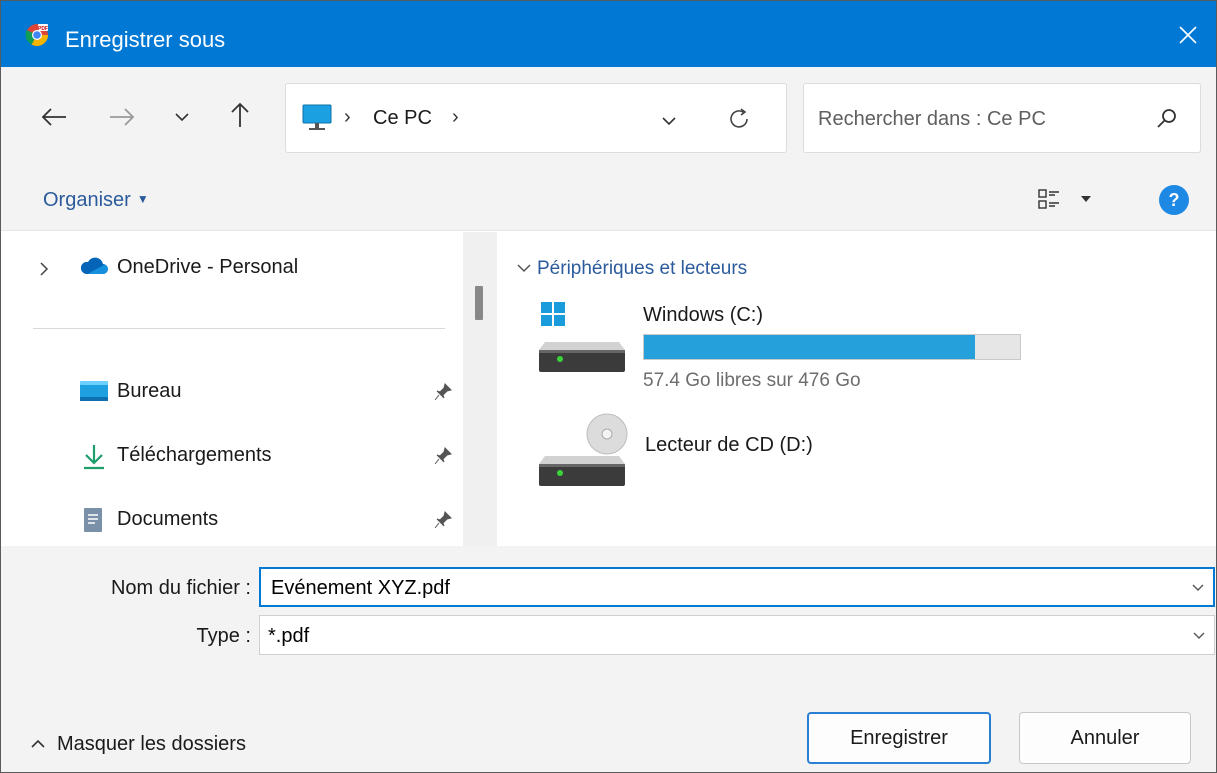 Image resolution: width=1217 pixels, height=773 pixels. Describe the element at coordinates (1072, 199) in the screenshot. I see `change-view-button` at that location.